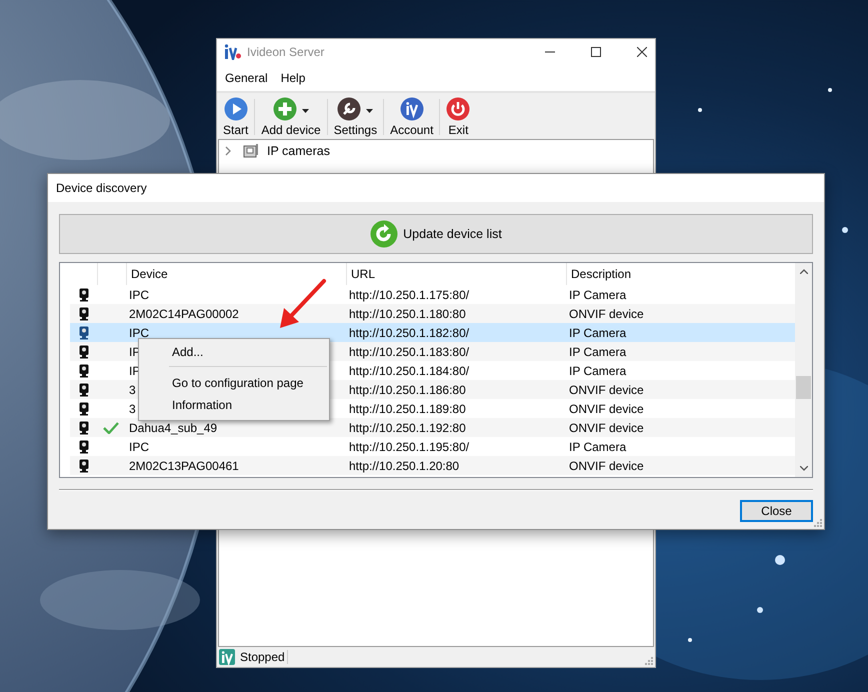 Image resolution: width=868 pixels, height=692 pixels. I want to click on toolbar-button: Start, so click(235, 117).